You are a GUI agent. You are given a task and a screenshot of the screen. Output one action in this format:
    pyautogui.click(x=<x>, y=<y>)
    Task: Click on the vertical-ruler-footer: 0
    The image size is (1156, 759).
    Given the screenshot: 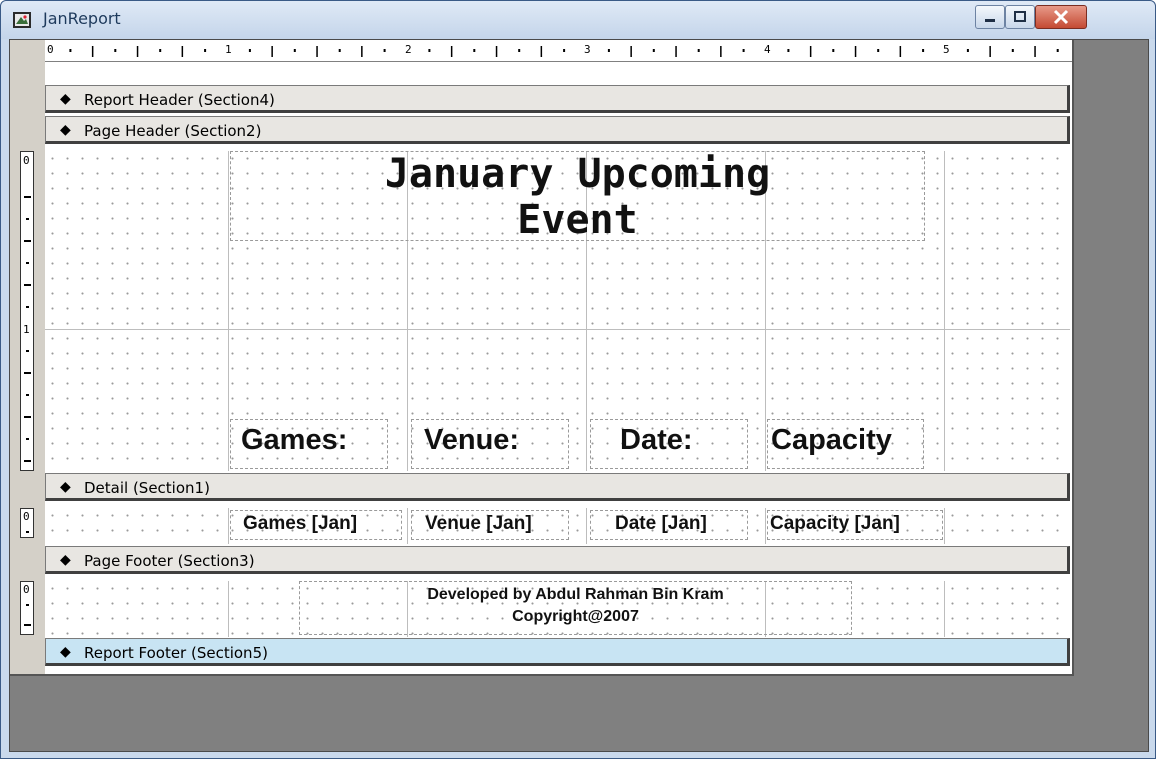 What is the action you would take?
    pyautogui.click(x=27, y=608)
    